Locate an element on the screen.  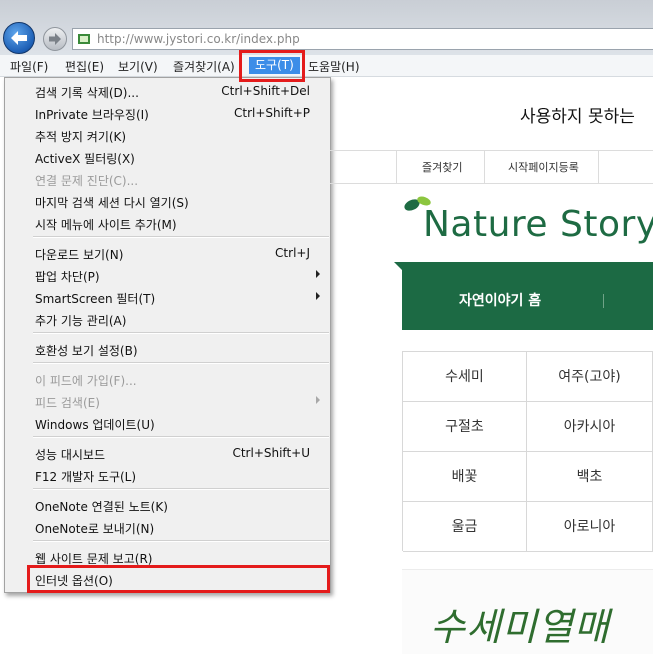
menu-item-label: ActiveX 필터링(X) is located at coordinates (85, 159).